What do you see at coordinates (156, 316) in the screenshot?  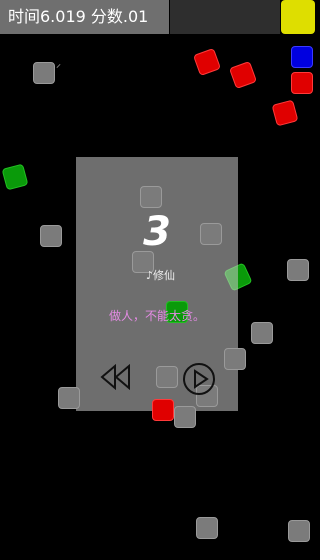 I see `motto-text: 做人，不能太贪。` at bounding box center [156, 316].